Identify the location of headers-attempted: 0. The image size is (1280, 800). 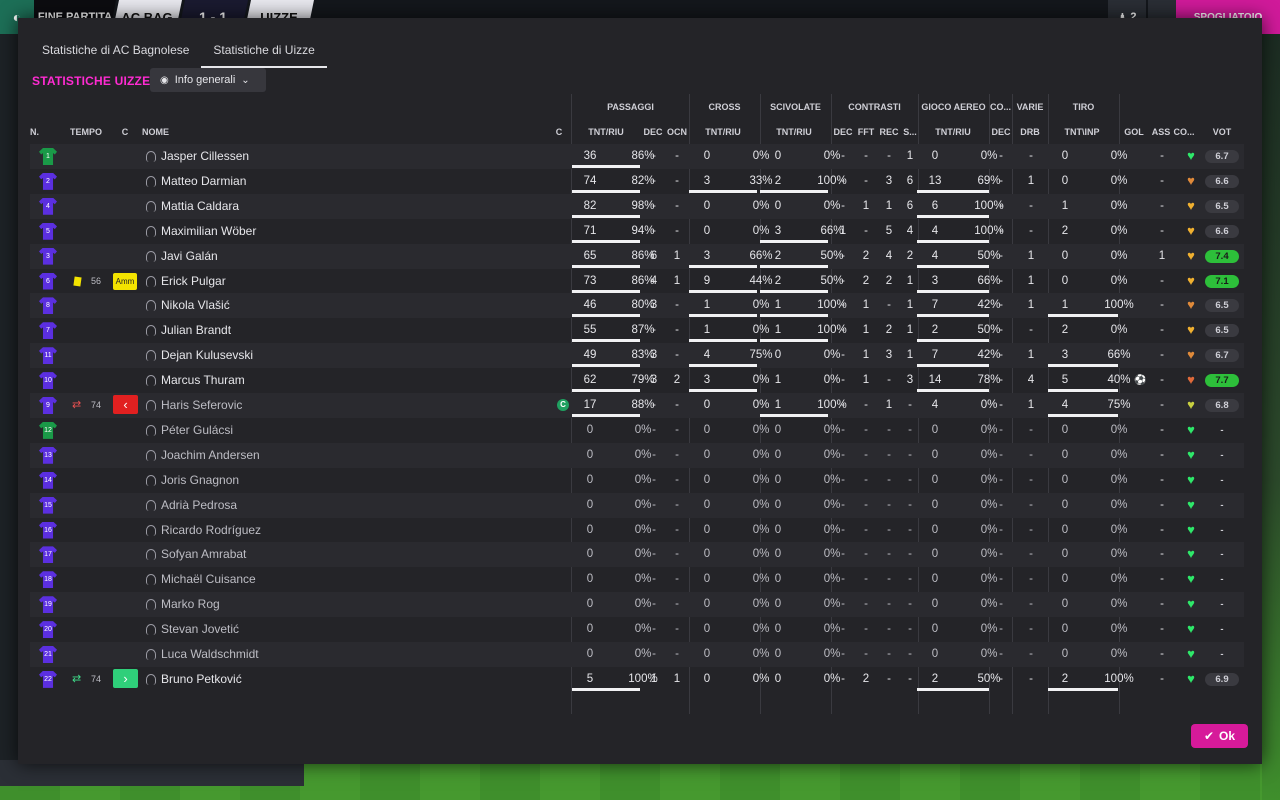
(935, 429).